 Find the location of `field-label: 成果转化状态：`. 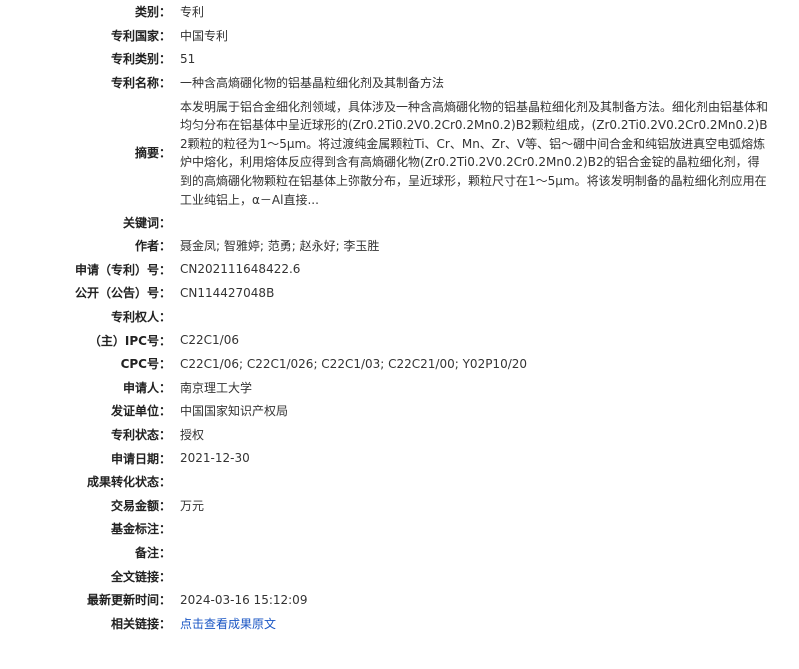

field-label: 成果转化状态： is located at coordinates (128, 482).